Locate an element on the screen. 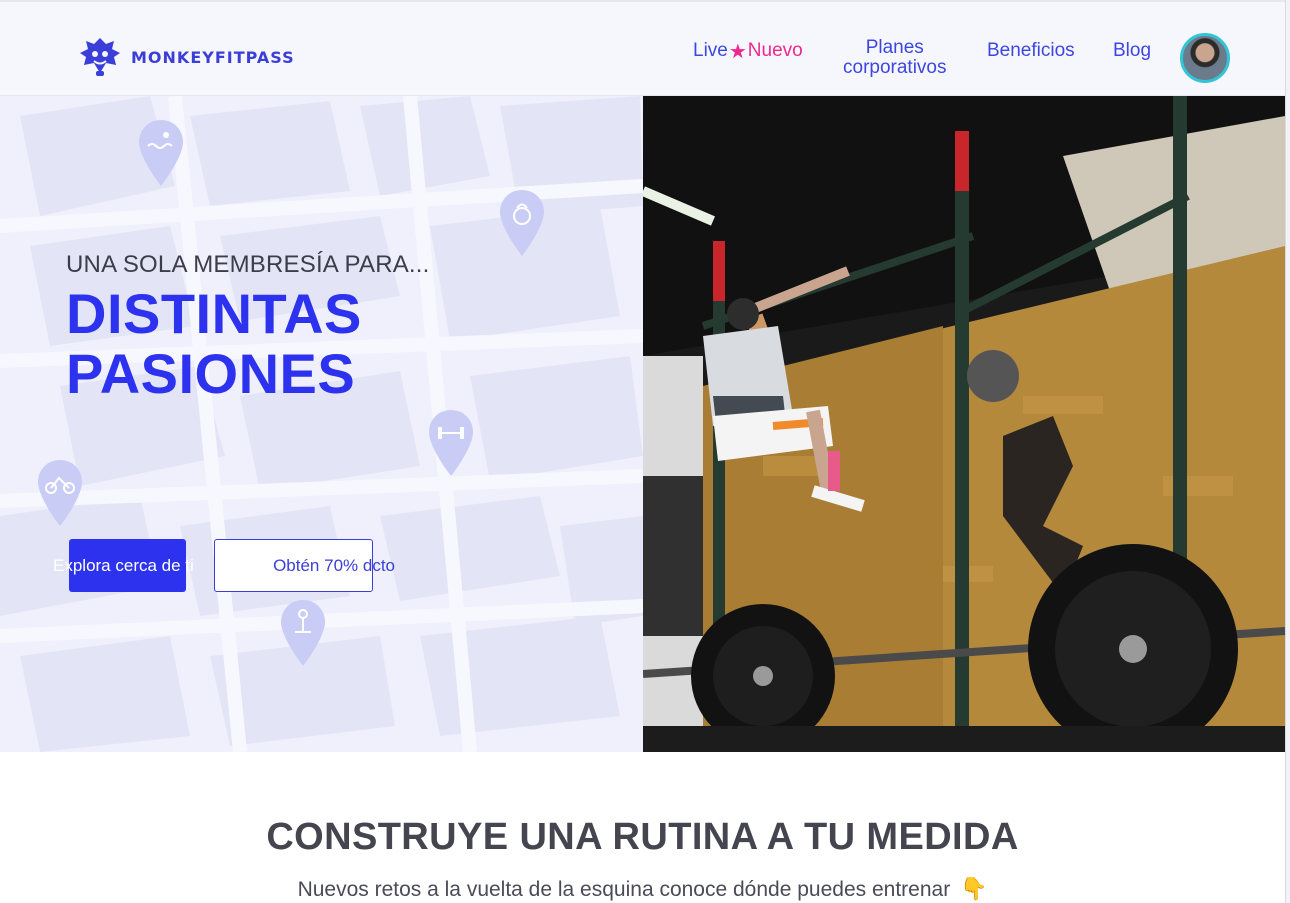 The width and height of the screenshot is (1290, 903). brand-logo: MONKEYFITPASS is located at coordinates (185, 57).